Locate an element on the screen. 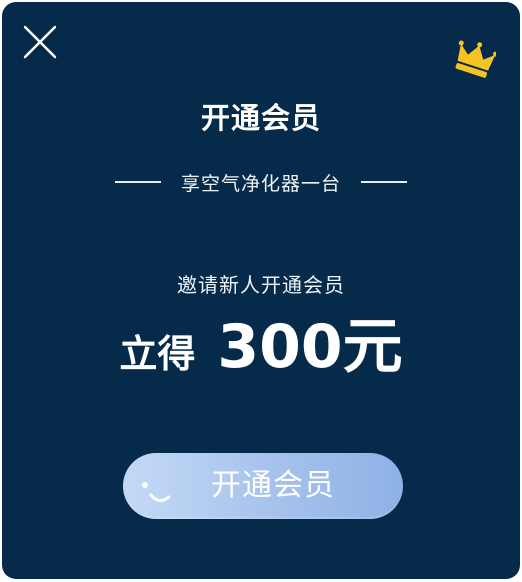 The image size is (522, 582). subtitle: 享空气净化器一台 is located at coordinates (260, 183).